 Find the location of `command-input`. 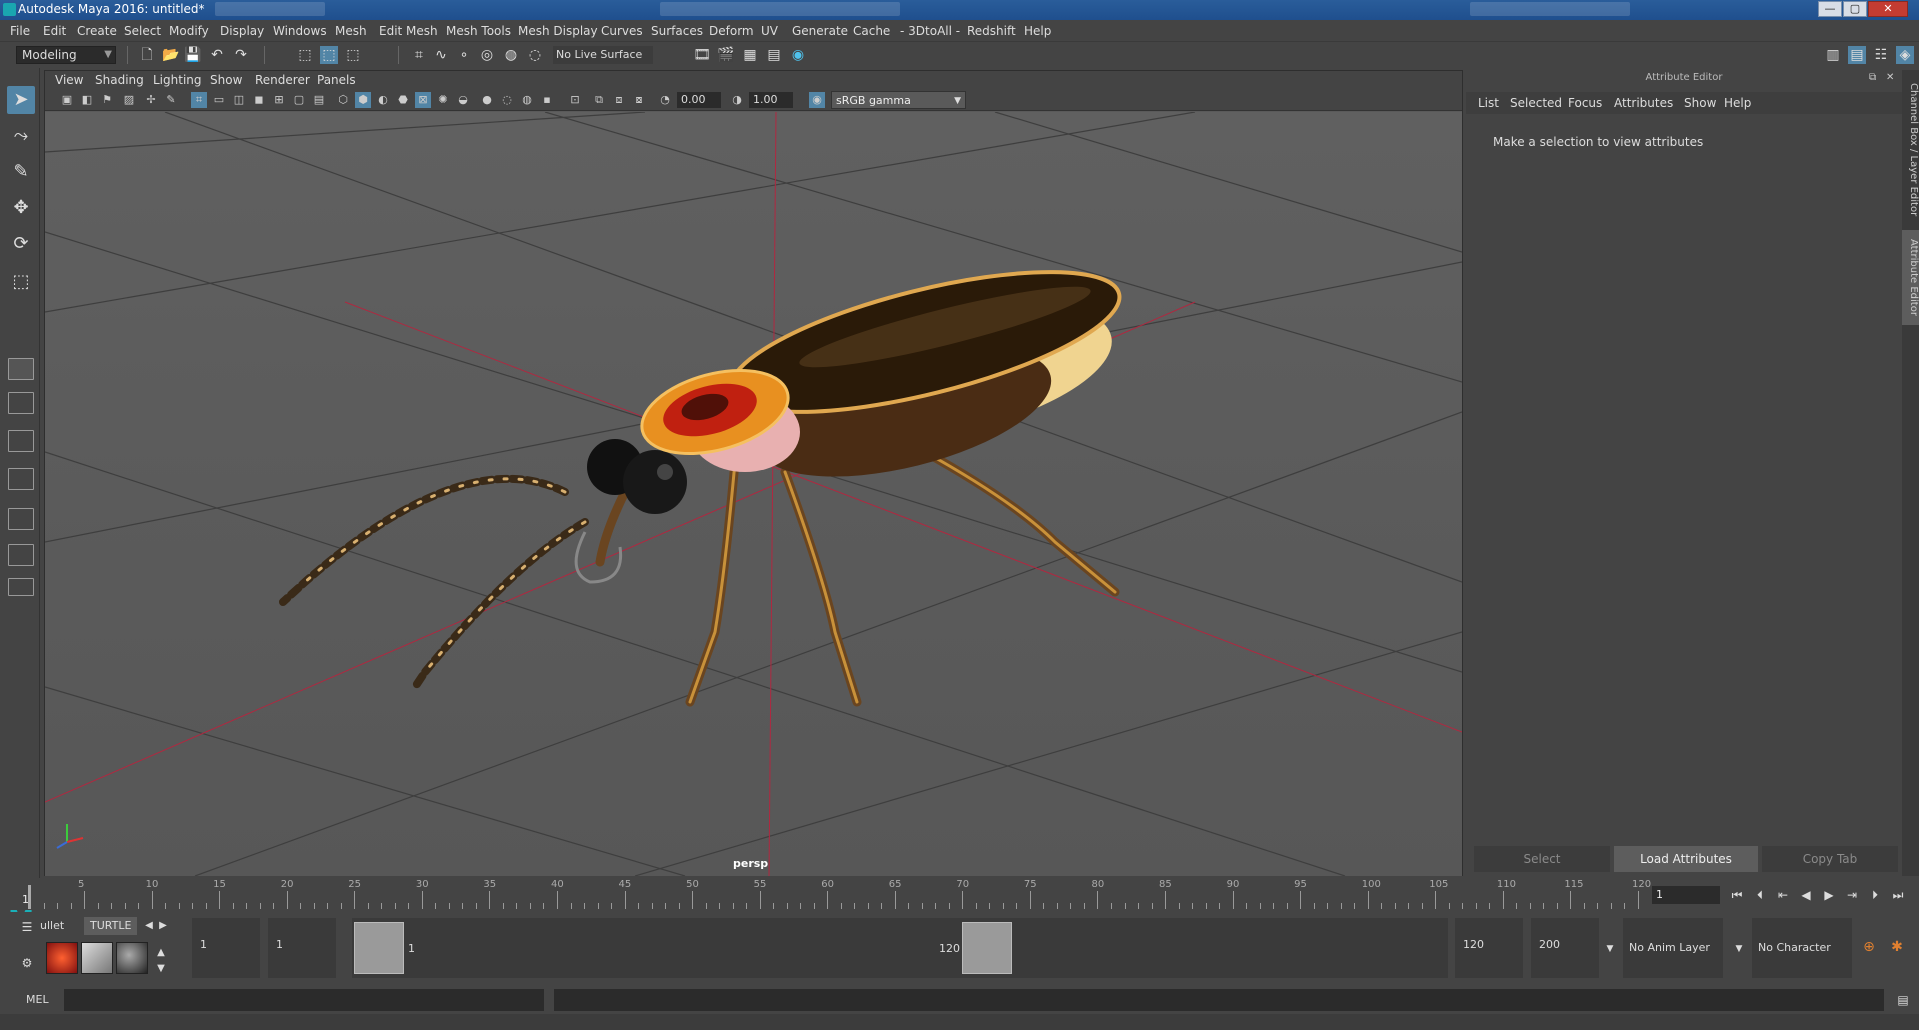

command-input is located at coordinates (304, 1000).